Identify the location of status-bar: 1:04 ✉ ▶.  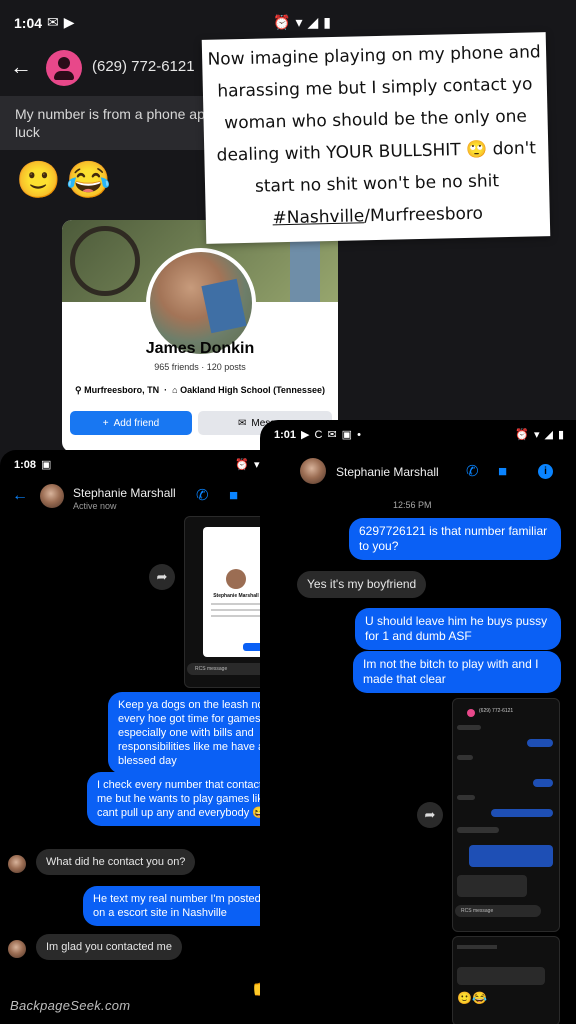
(44, 22).